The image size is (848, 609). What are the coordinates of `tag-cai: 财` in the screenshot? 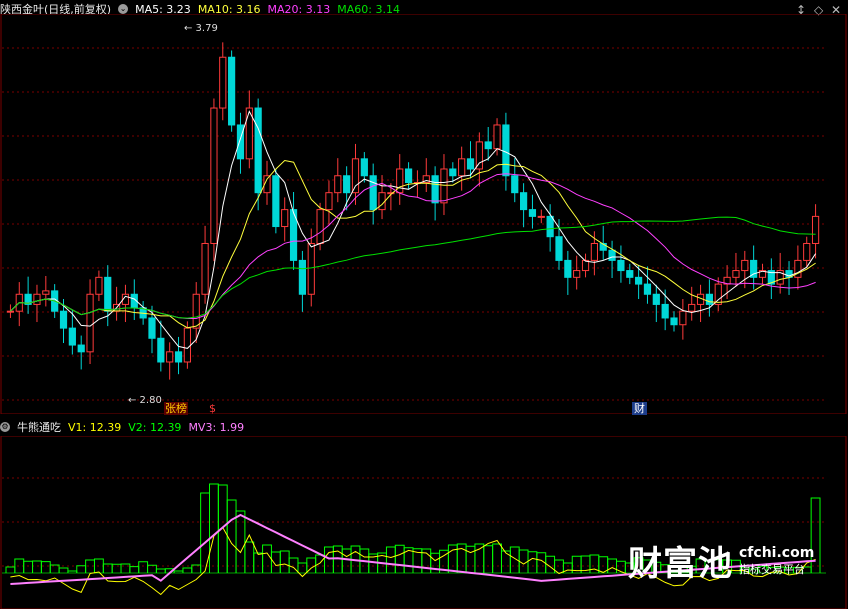 It's located at (639, 408).